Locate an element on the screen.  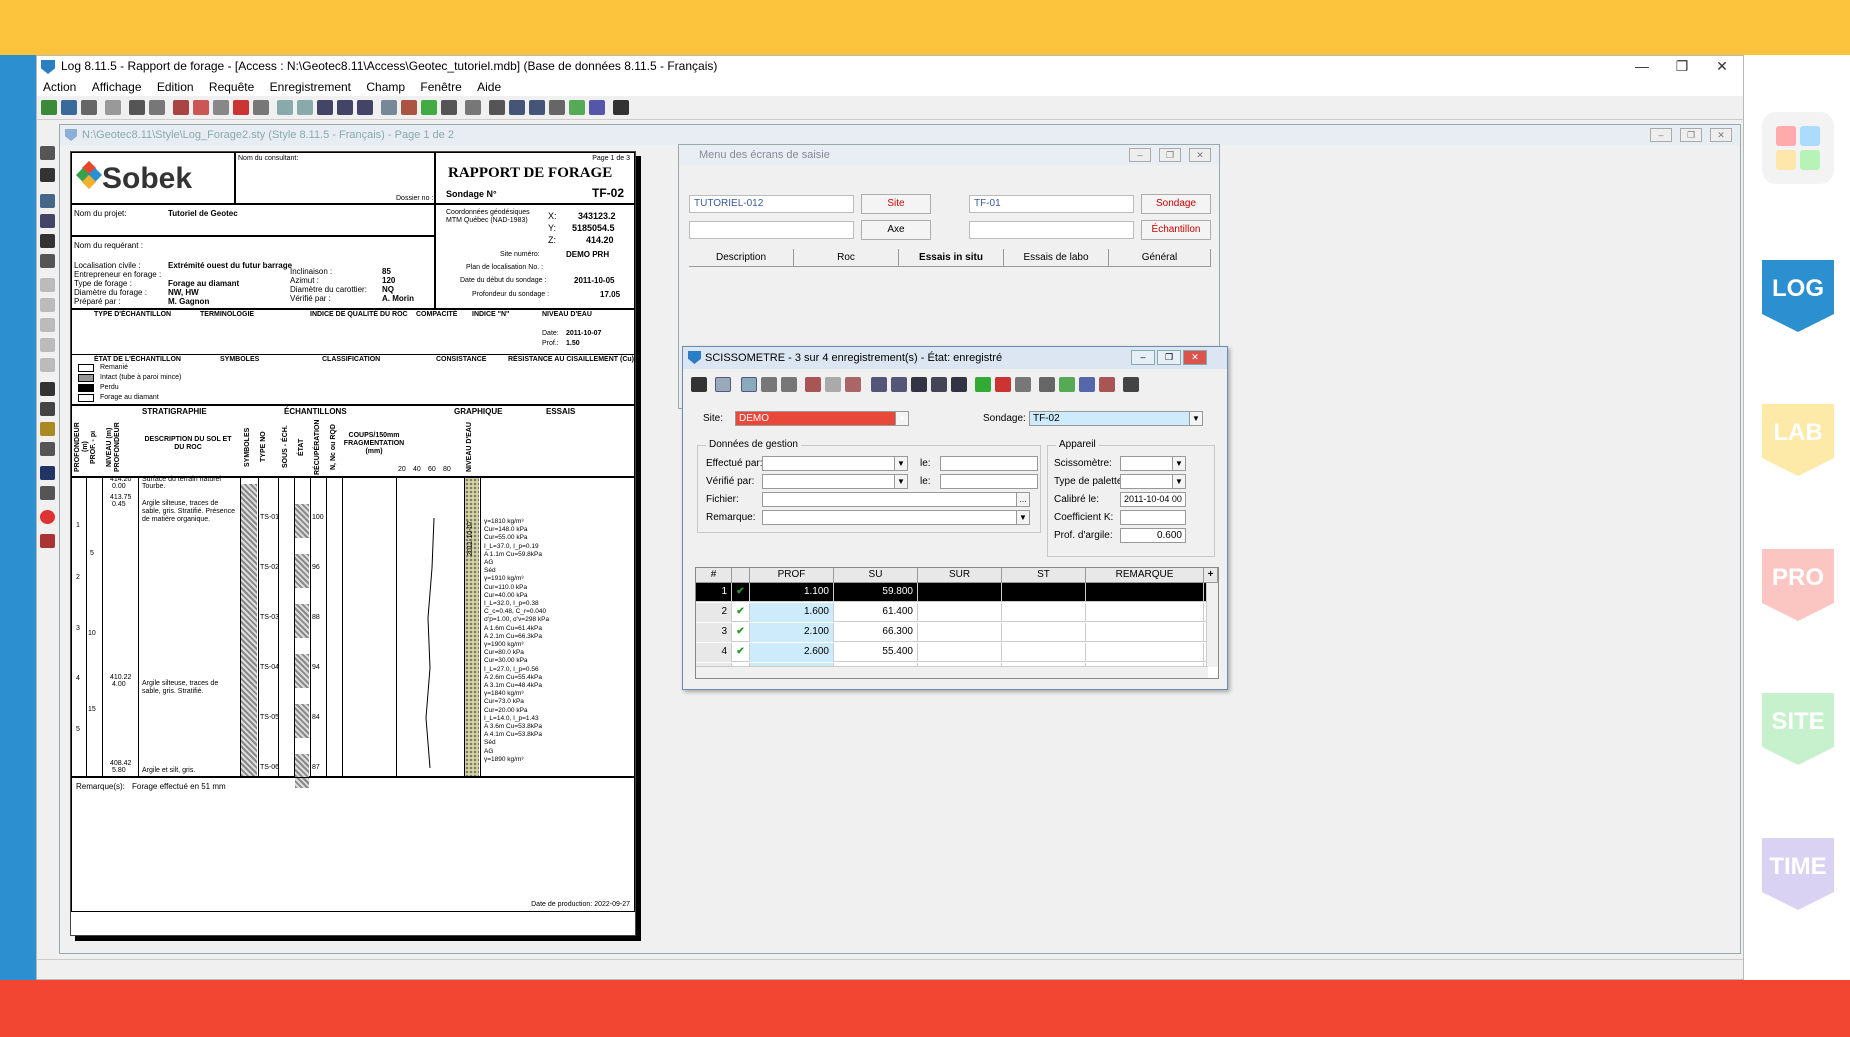
profargile-input: 0.600 is located at coordinates (1153, 535).